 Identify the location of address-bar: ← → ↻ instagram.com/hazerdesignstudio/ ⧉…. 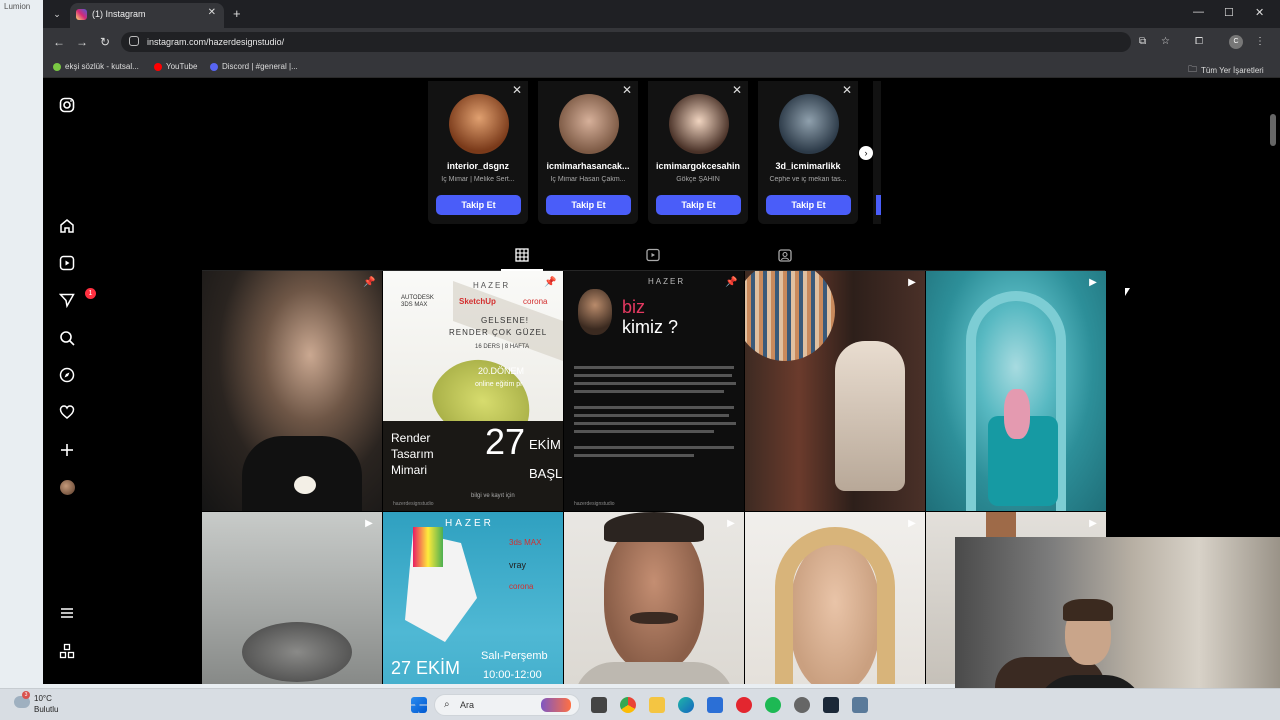
(661, 42).